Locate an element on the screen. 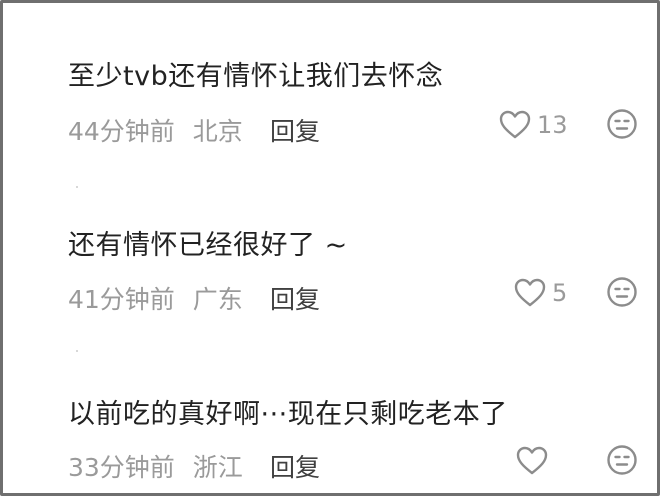 The image size is (660, 496). comment-location: 浙江 is located at coordinates (217, 467).